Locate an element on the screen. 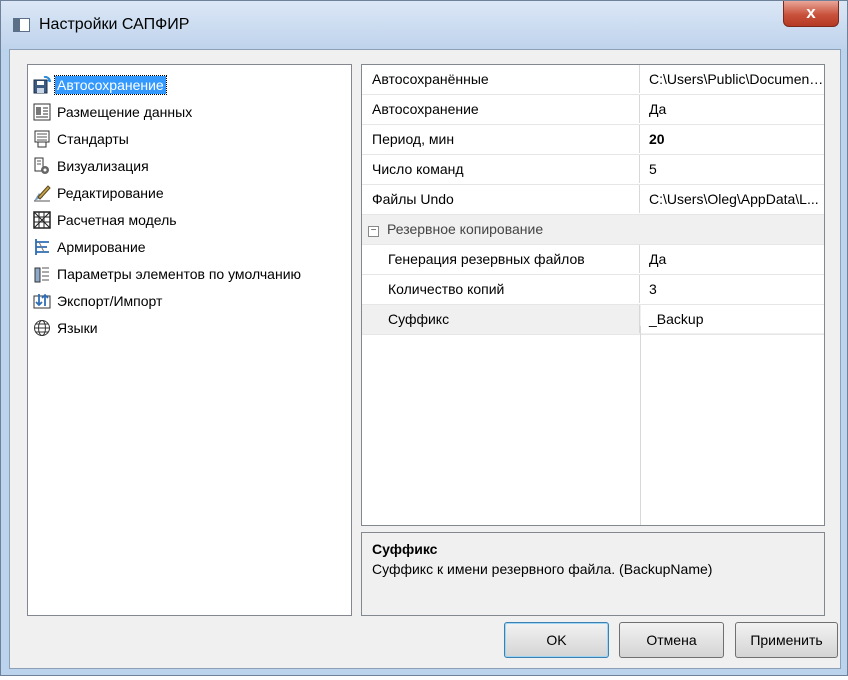 The width and height of the screenshot is (848, 680). property-name: Автосохранение is located at coordinates (501, 109).